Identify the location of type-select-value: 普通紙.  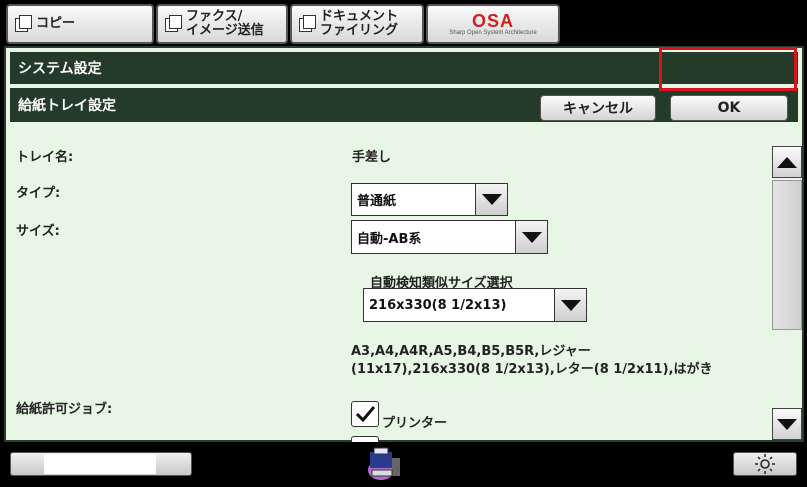
(377, 201).